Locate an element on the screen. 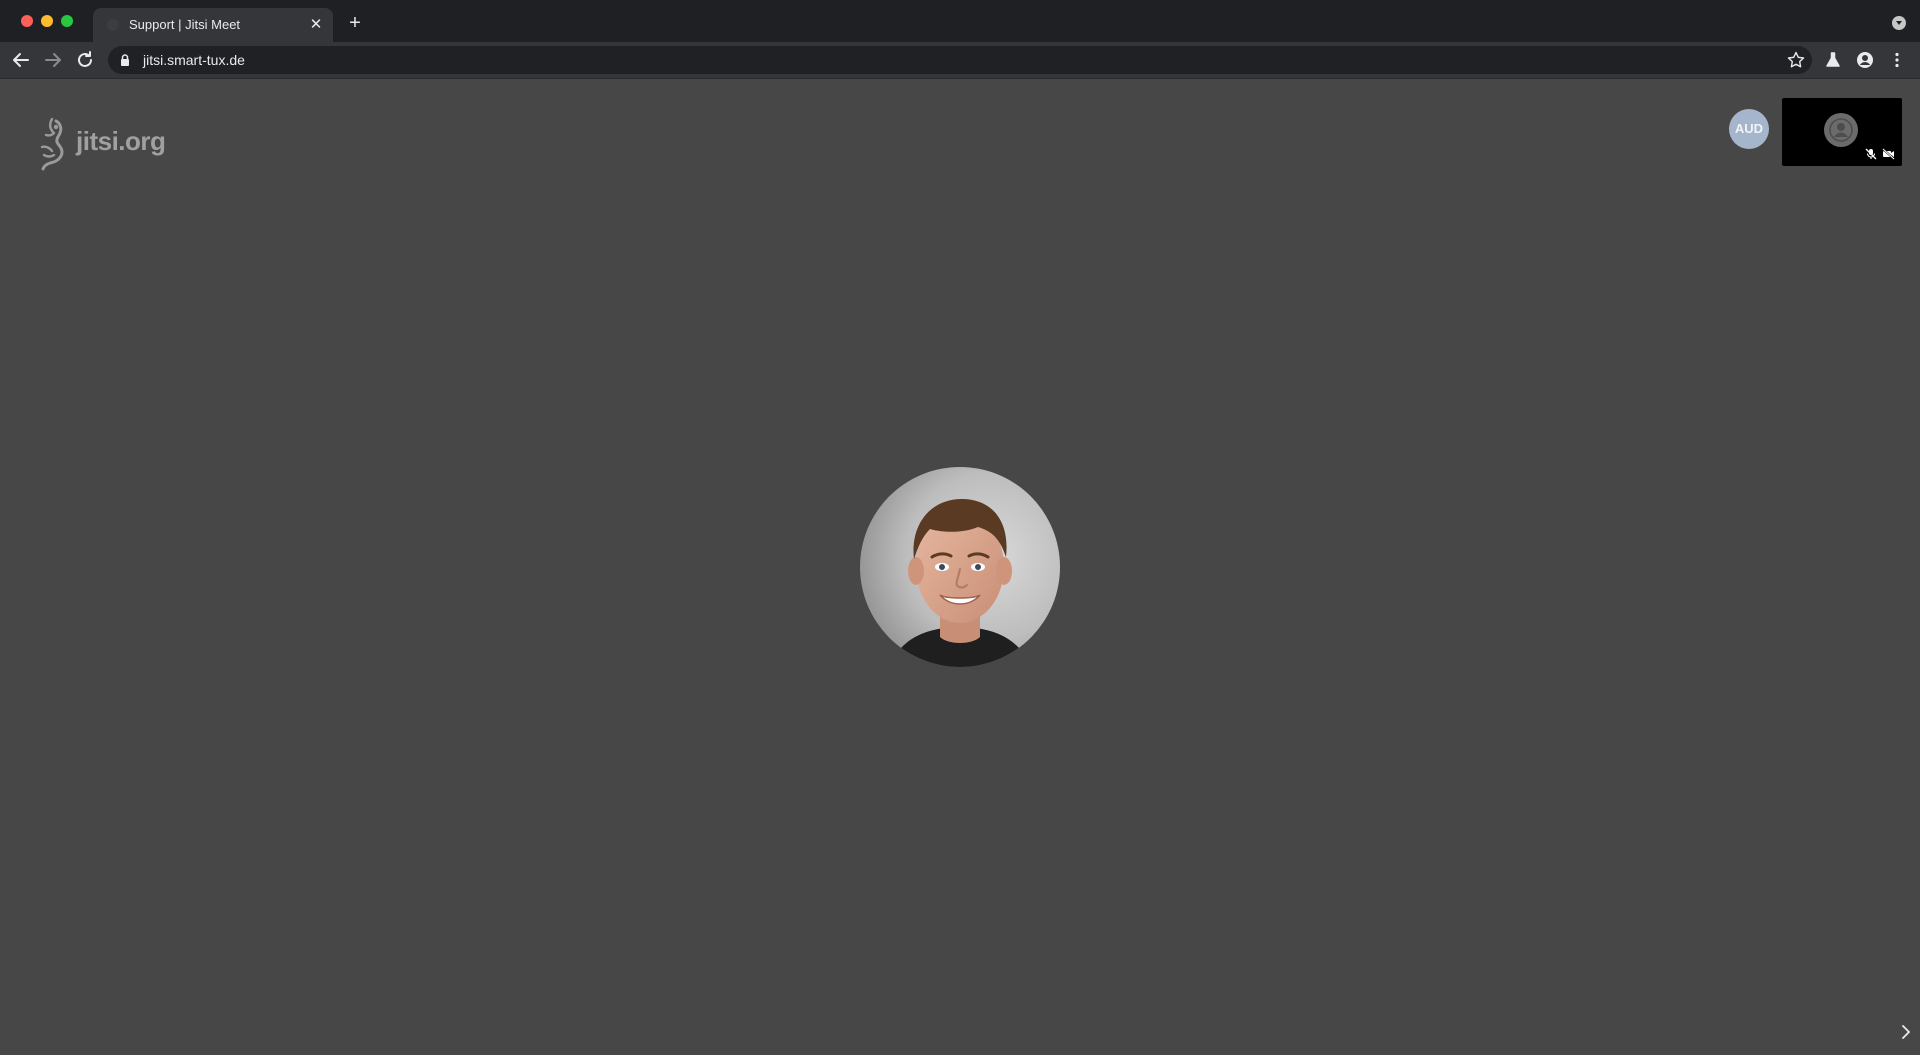 This screenshot has width=1920, height=1055. tab-strip: Support | Jitsi Meet ✕ + is located at coordinates (960, 21).